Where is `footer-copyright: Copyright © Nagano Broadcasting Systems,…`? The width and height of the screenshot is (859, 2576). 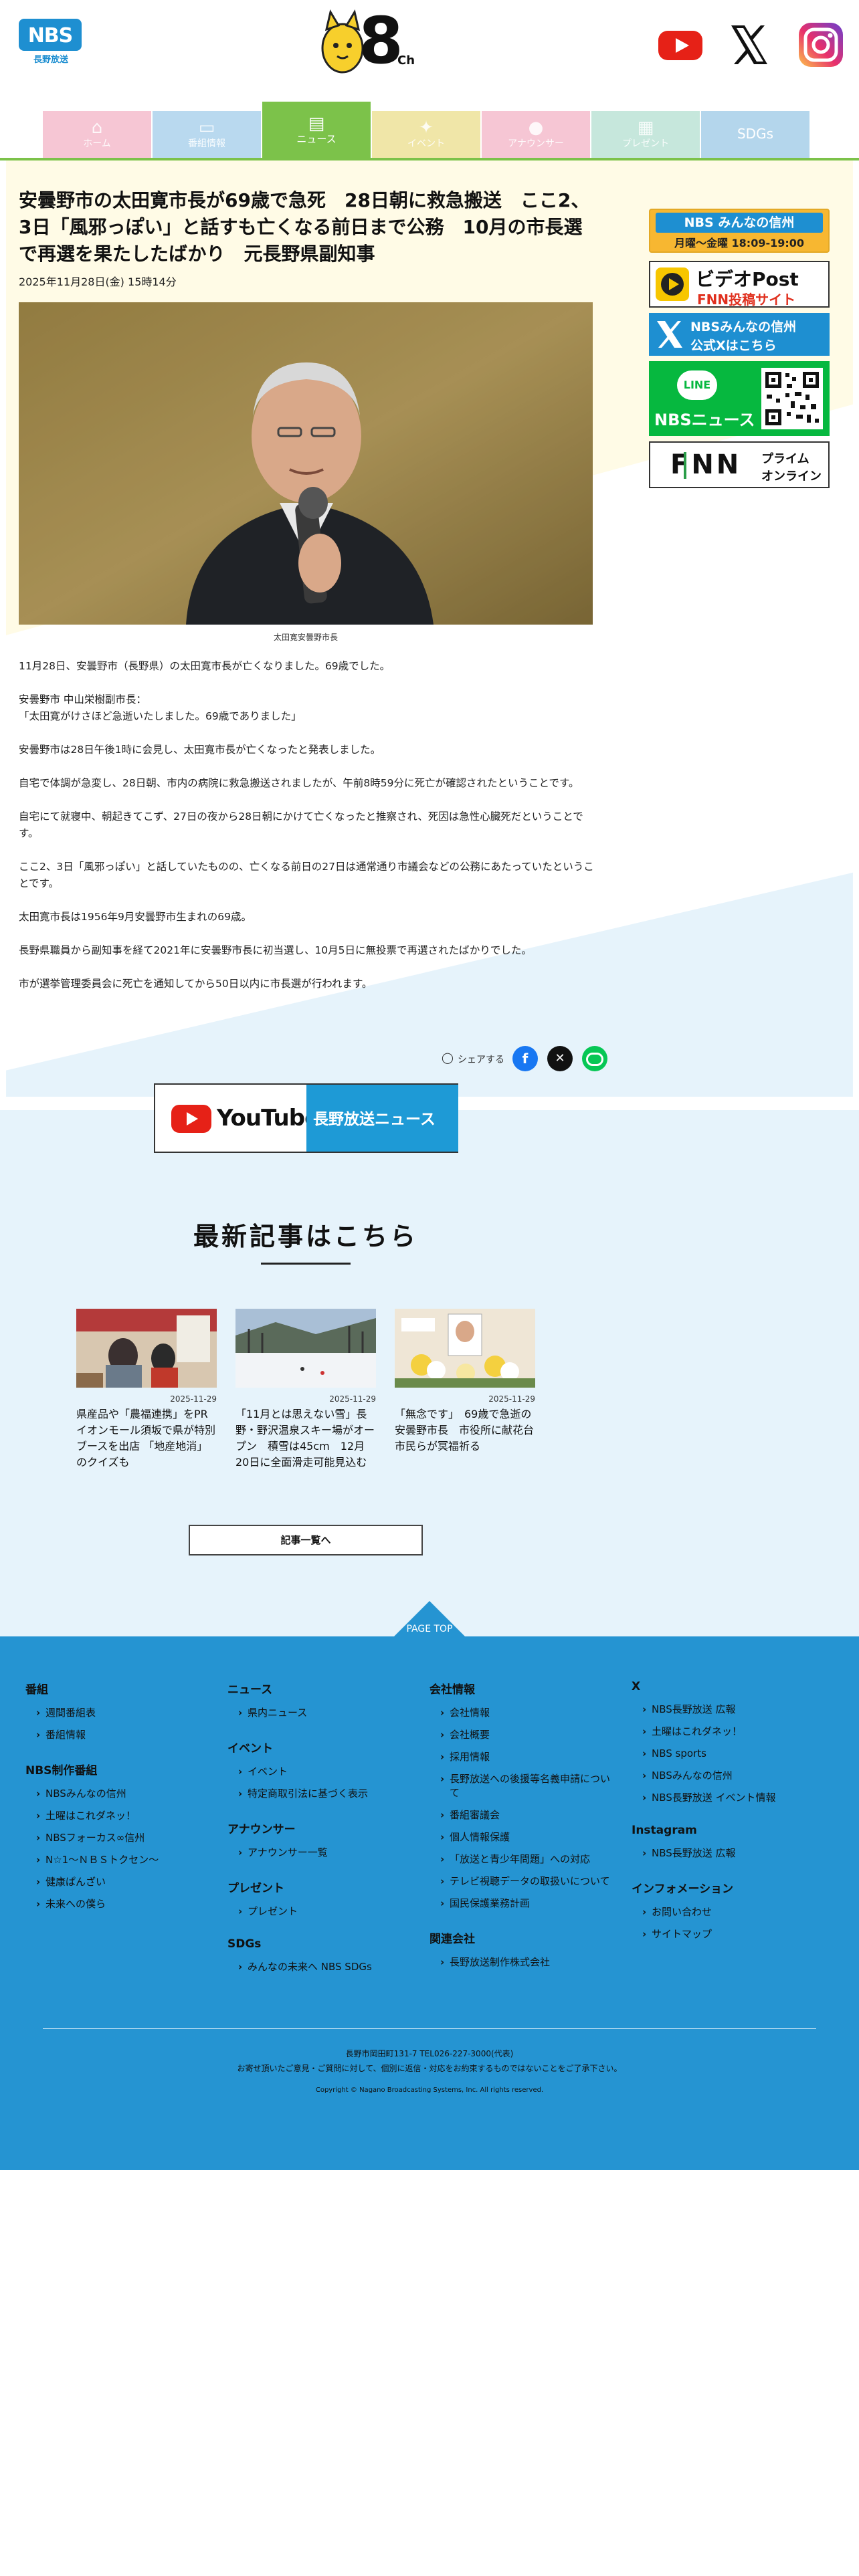 footer-copyright: Copyright © Nagano Broadcasting Systems,… is located at coordinates (429, 2090).